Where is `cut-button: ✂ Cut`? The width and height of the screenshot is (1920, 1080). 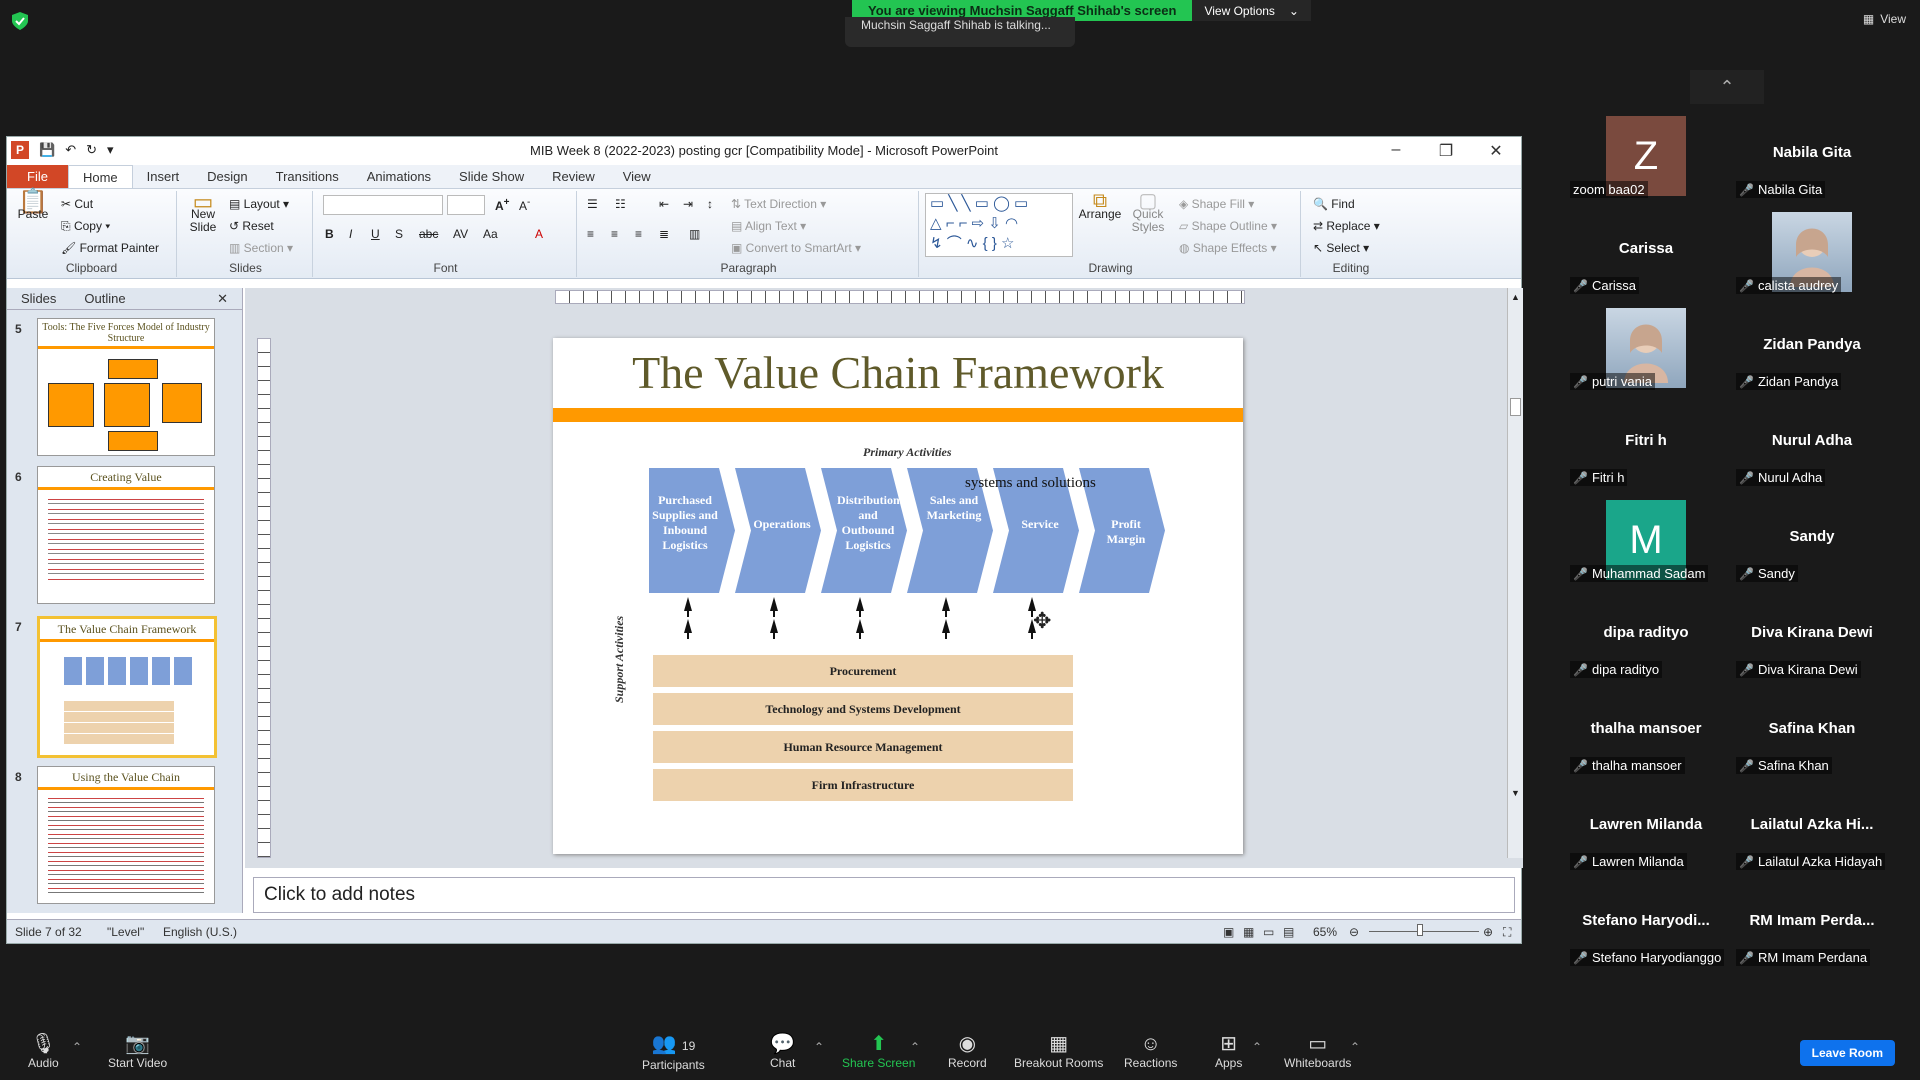 cut-button: ✂ Cut is located at coordinates (77, 204).